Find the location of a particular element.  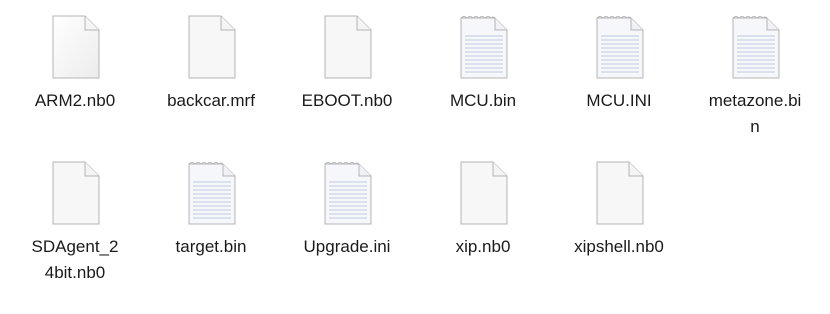

file-name-label: SDAgent_24bit.nb0 is located at coordinates (75, 259).